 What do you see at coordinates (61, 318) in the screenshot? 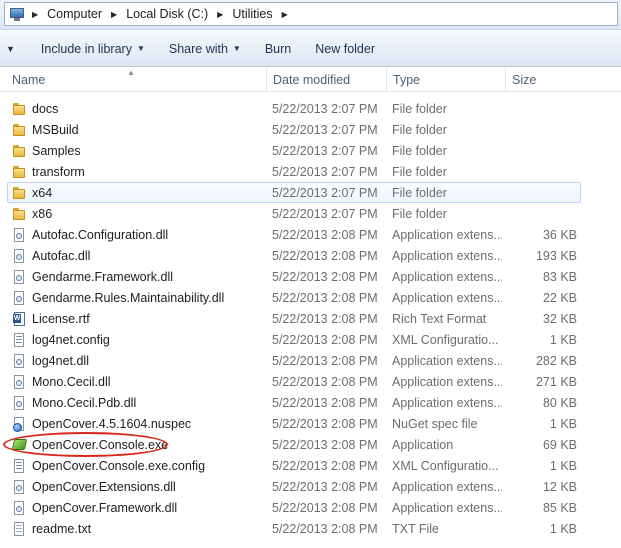
I see `file-name: License.rtf` at bounding box center [61, 318].